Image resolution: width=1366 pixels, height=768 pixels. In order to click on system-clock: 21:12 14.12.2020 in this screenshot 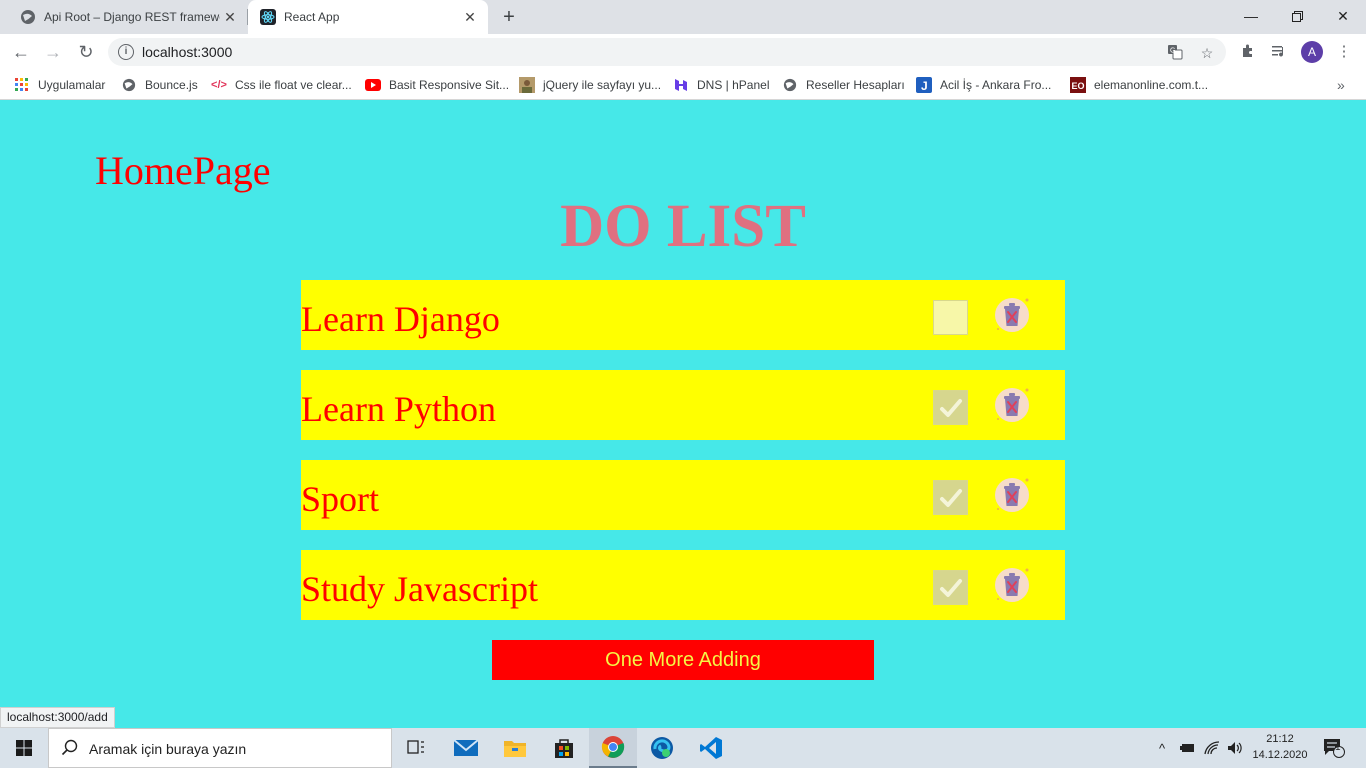, I will do `click(1280, 747)`.